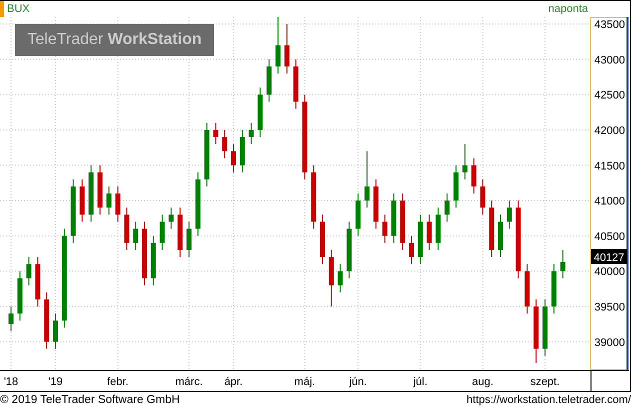 The image size is (631, 408). I want to click on axis-label: 42000, so click(609, 130).